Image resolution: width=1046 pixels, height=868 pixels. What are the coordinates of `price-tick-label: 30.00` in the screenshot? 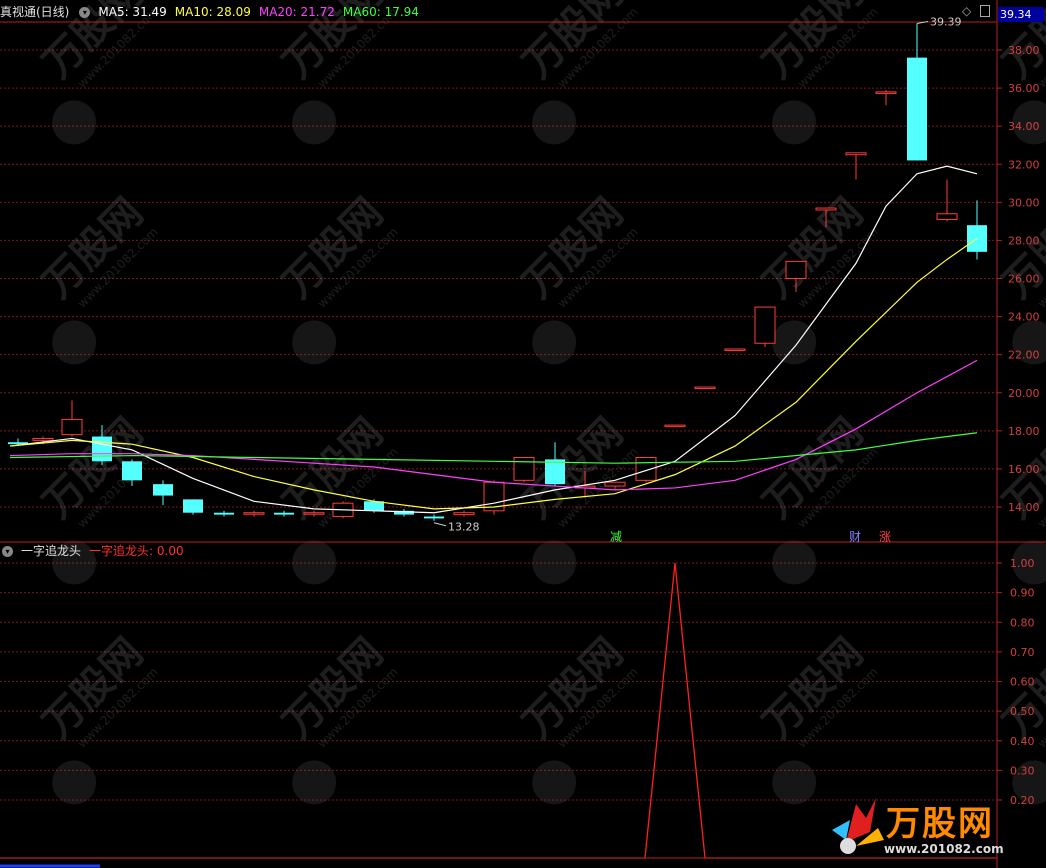 It's located at (1024, 202).